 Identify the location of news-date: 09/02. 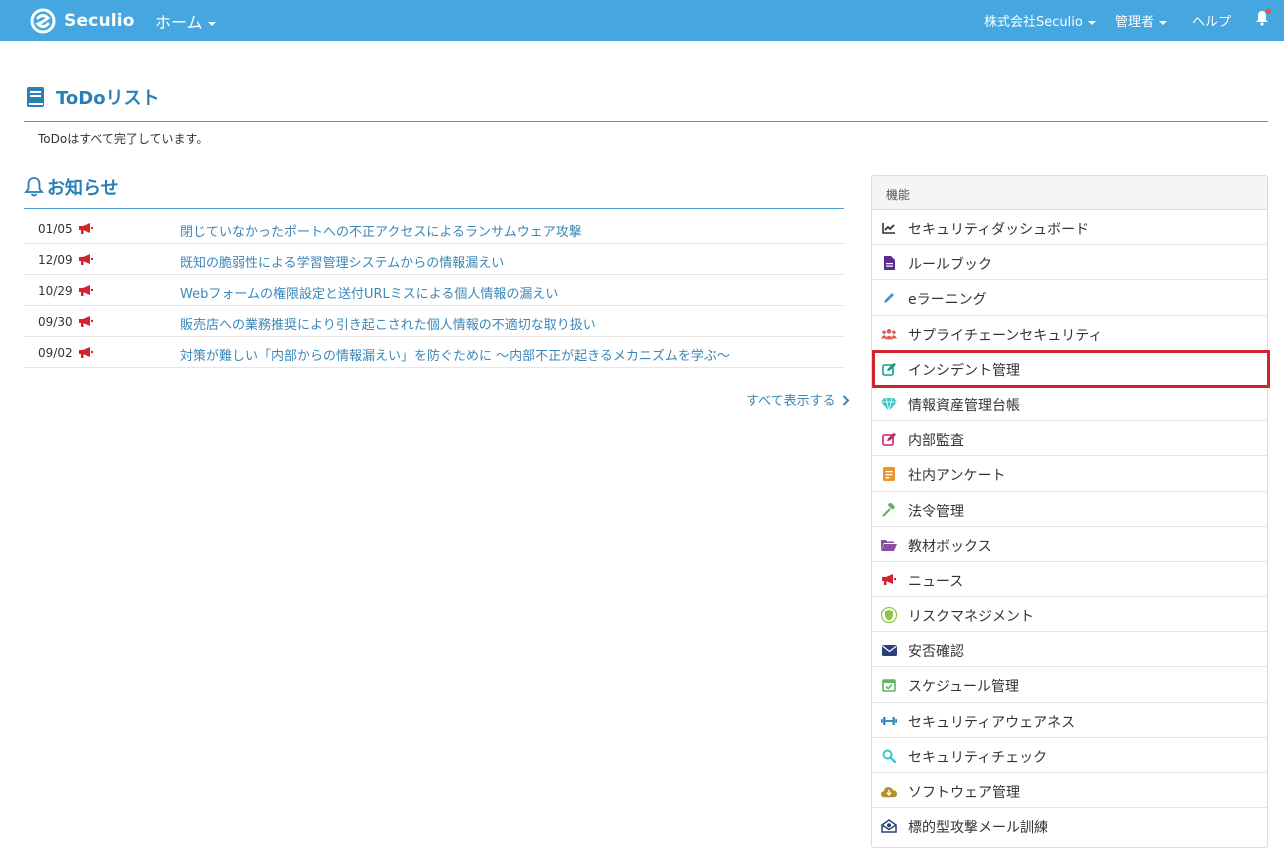
(55, 353).